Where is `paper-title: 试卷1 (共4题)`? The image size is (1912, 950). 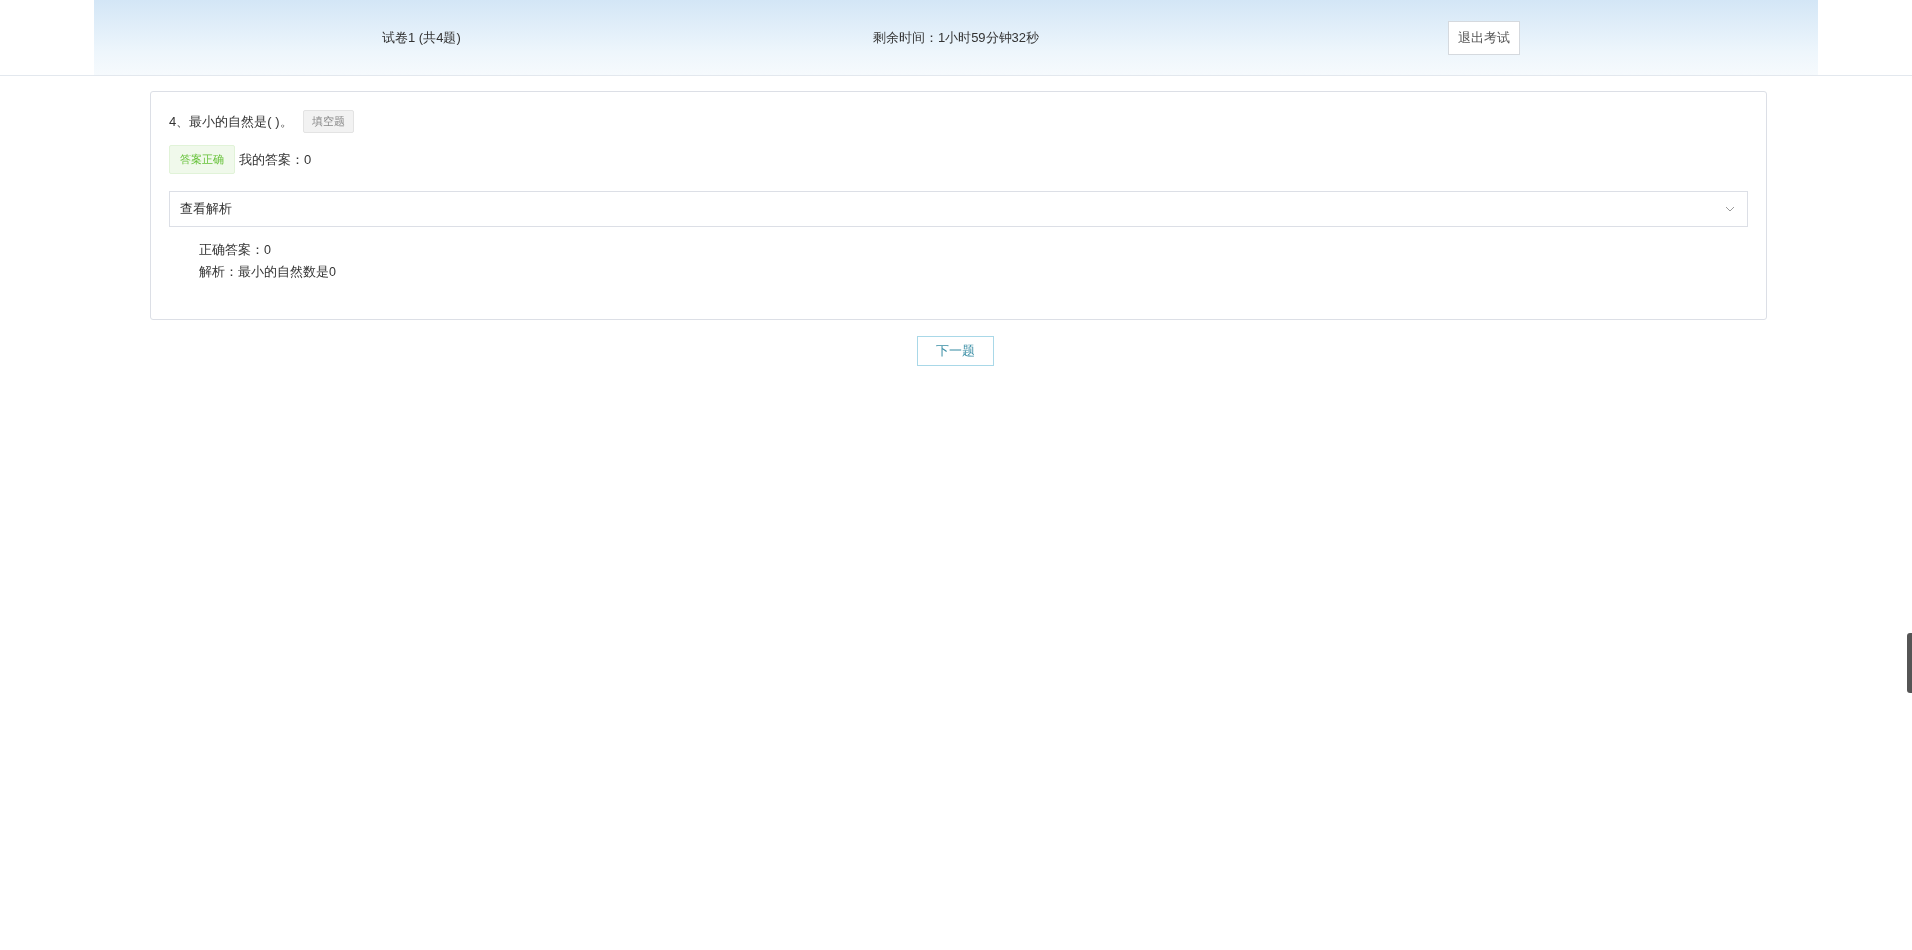 paper-title: 试卷1 (共4题) is located at coordinates (421, 37).